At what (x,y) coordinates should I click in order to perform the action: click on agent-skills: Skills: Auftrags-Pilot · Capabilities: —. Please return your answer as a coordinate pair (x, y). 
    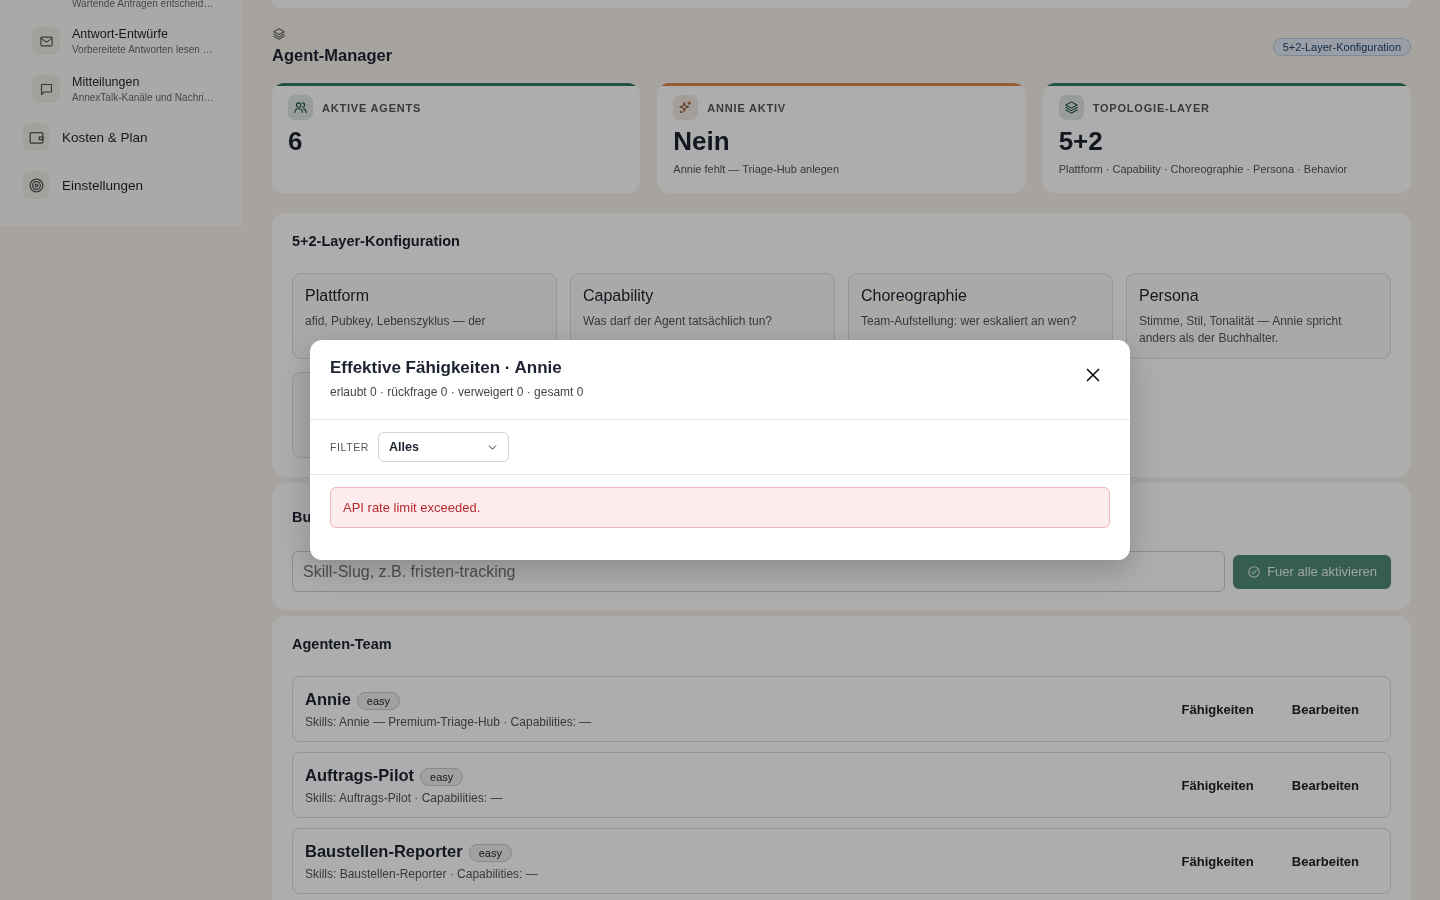
    Looking at the image, I should click on (404, 797).